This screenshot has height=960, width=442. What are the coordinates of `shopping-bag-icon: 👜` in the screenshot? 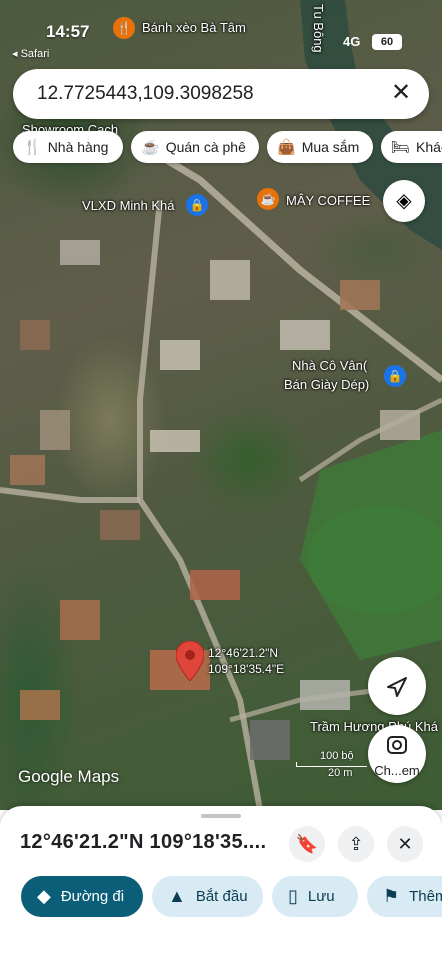 It's located at (286, 147).